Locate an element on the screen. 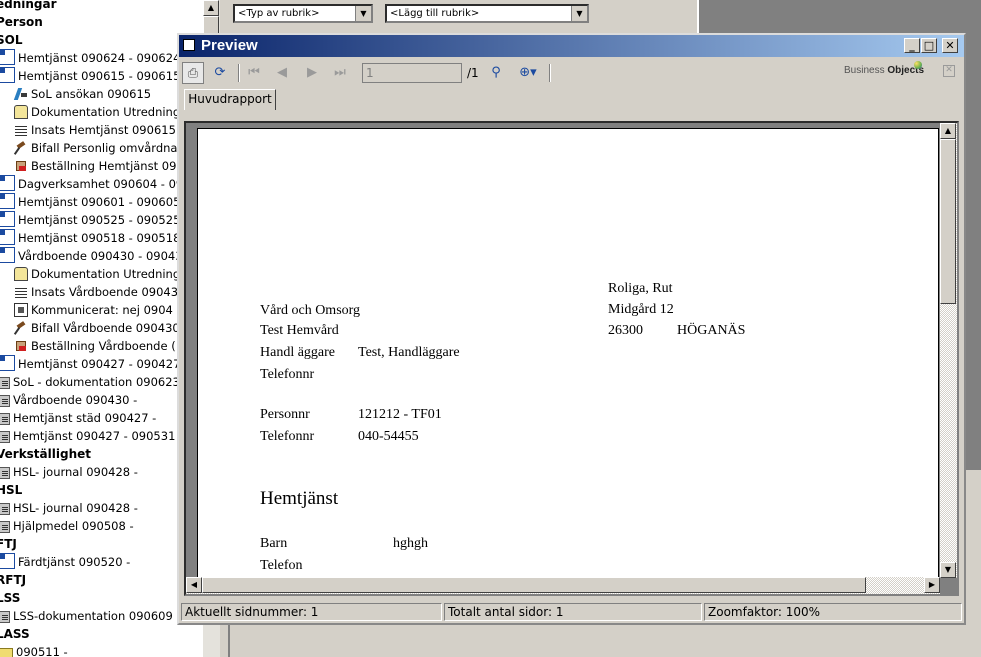 Image resolution: width=981 pixels, height=657 pixels. personnr-value: 121212 - TF01 is located at coordinates (400, 414).